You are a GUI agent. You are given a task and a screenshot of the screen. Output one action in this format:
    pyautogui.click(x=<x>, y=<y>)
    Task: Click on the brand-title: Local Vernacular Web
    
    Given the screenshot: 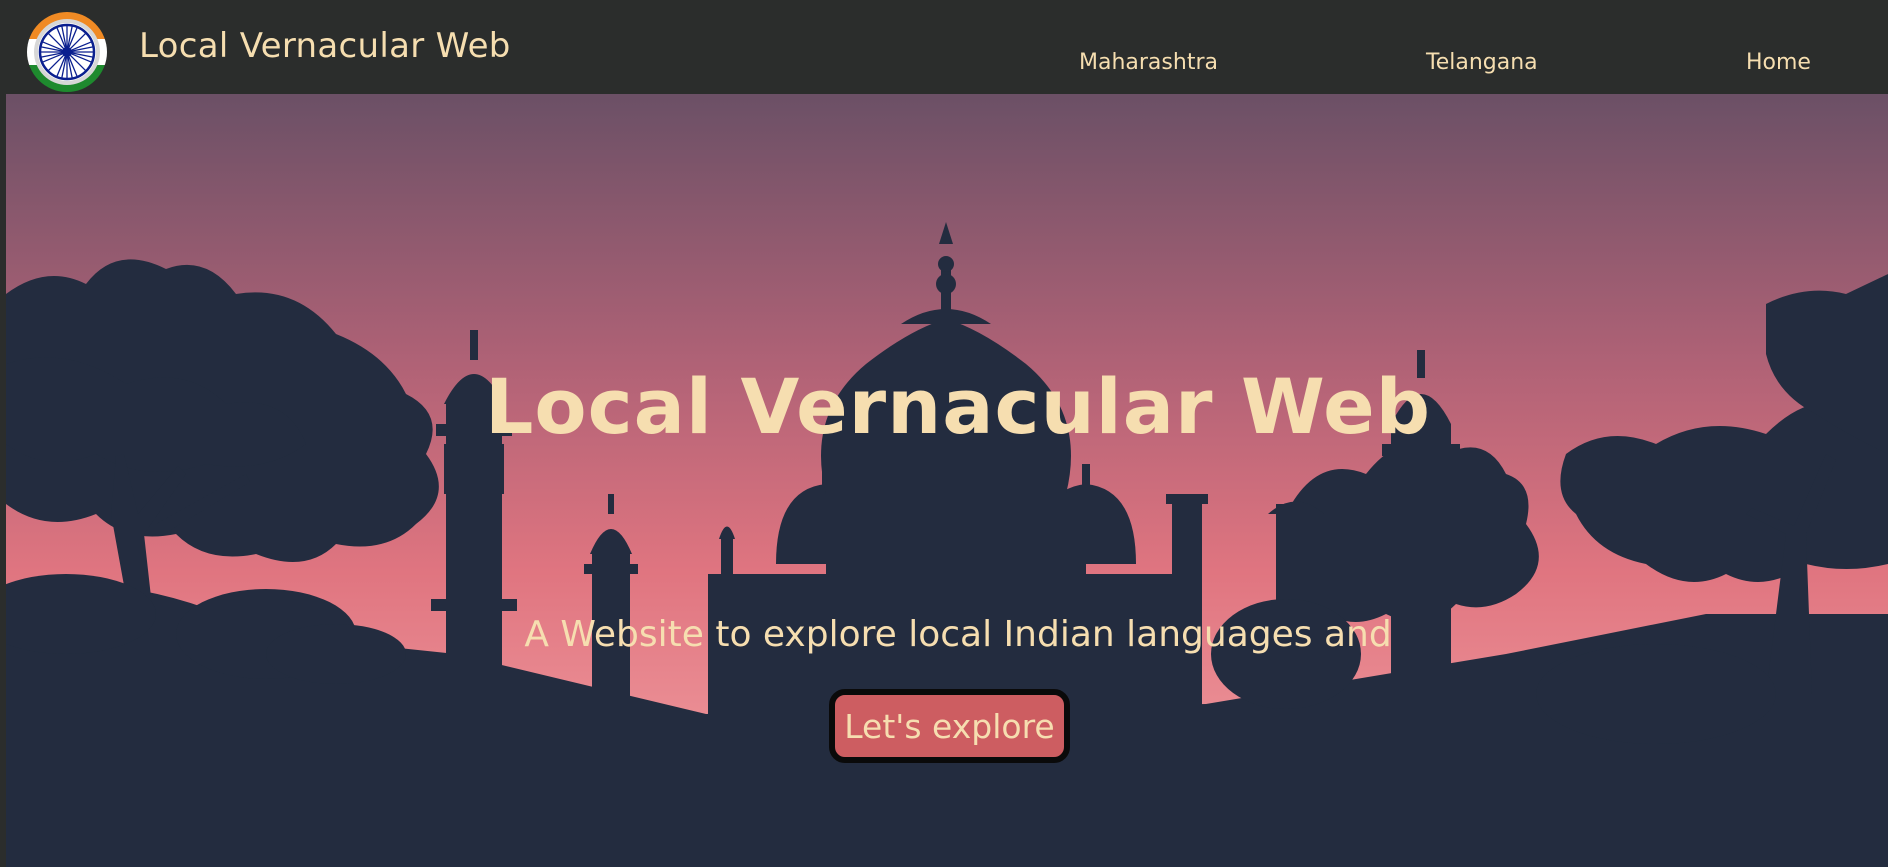 What is the action you would take?
    pyautogui.click(x=325, y=46)
    